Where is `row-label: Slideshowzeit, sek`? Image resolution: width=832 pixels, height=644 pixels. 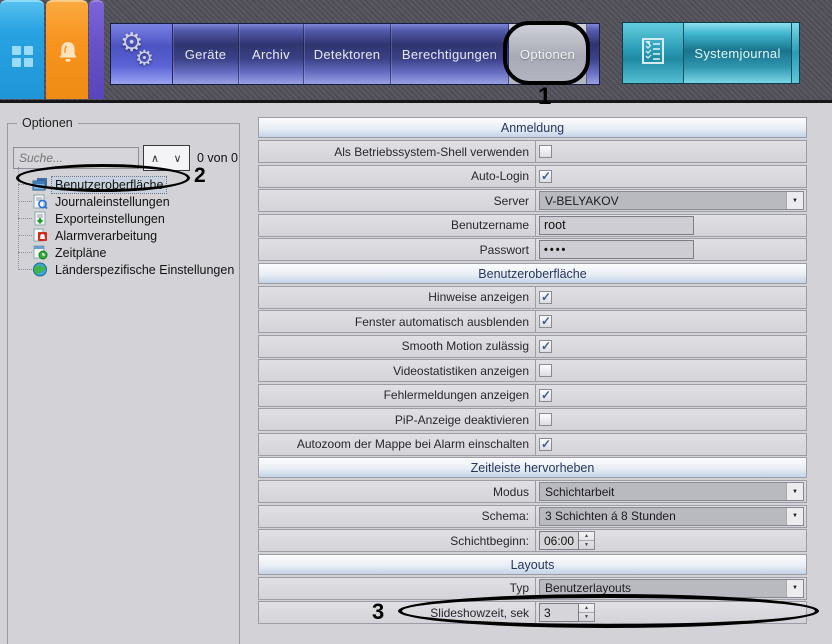 row-label: Slideshowzeit, sek is located at coordinates (397, 612).